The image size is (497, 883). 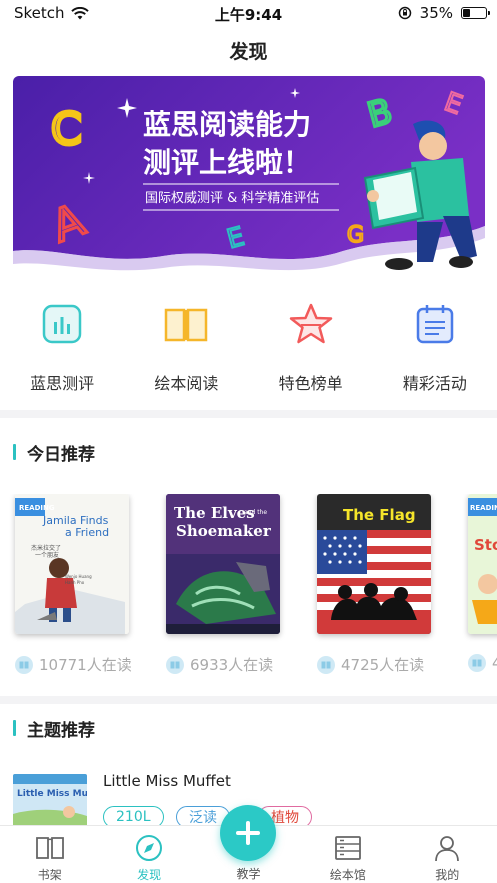 I want to click on book-card: The Flag 4725人在读, so click(x=374, y=584).